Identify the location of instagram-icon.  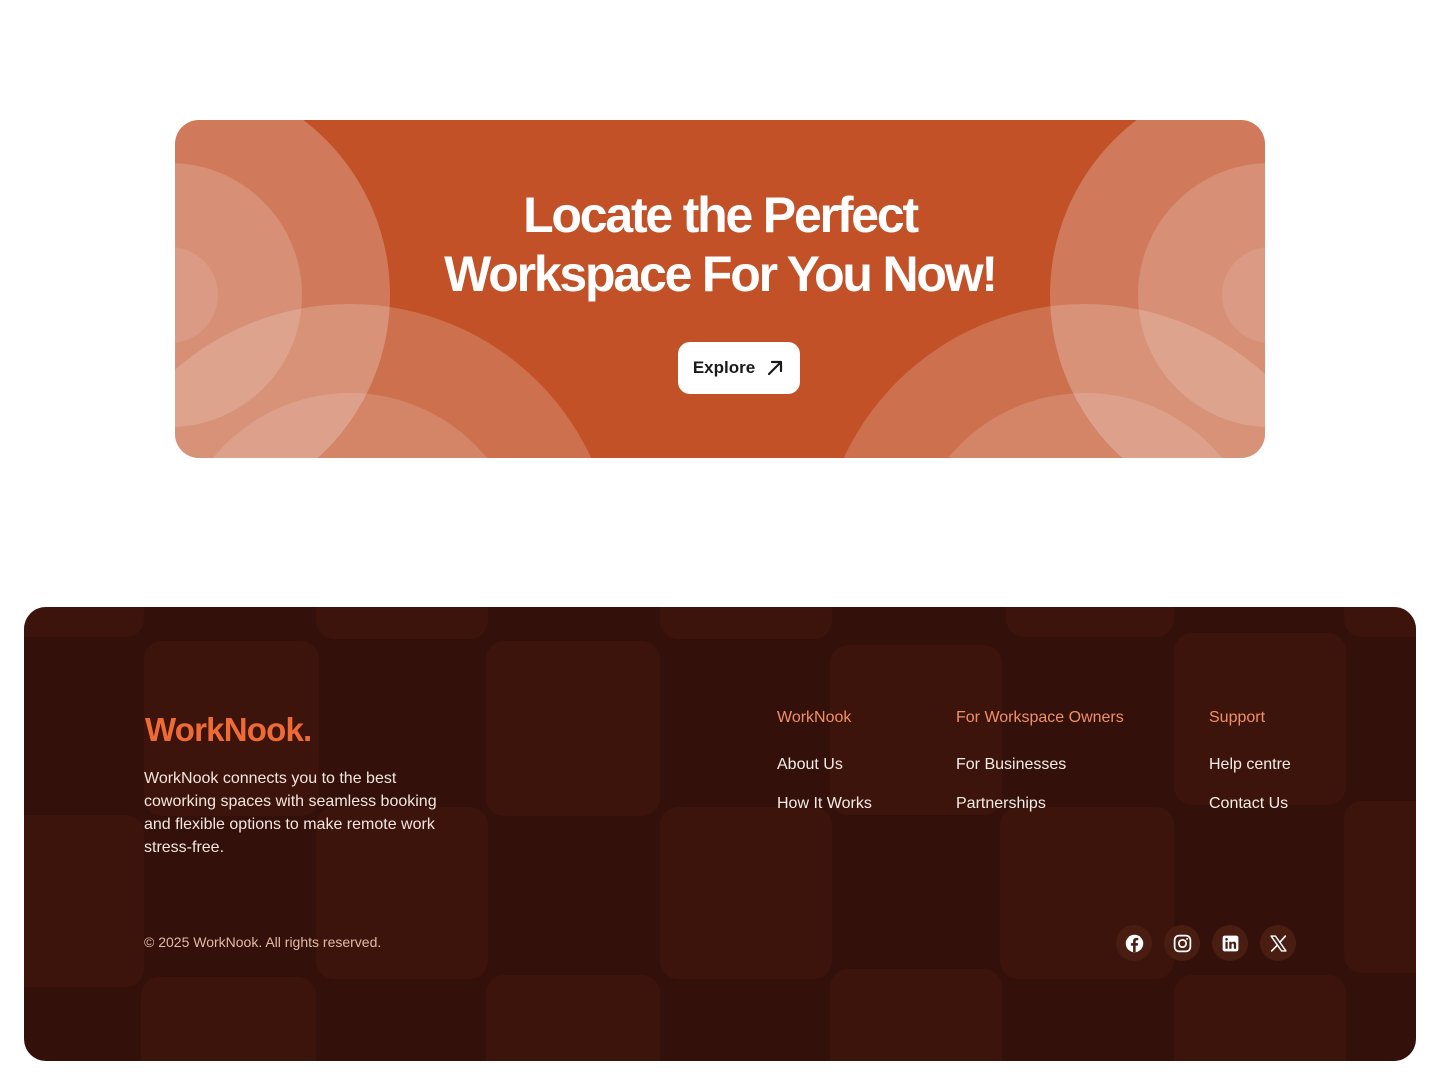
(1182, 943).